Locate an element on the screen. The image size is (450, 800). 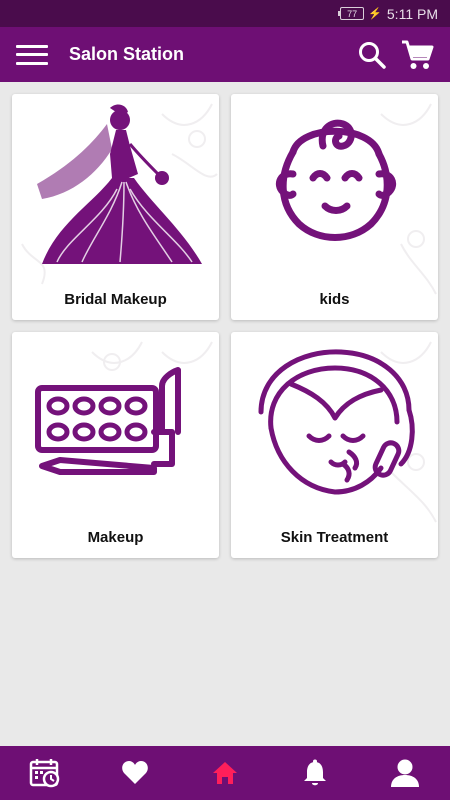
category-card-bridal-makeup: Bridal Makeup is located at coordinates (115, 207).